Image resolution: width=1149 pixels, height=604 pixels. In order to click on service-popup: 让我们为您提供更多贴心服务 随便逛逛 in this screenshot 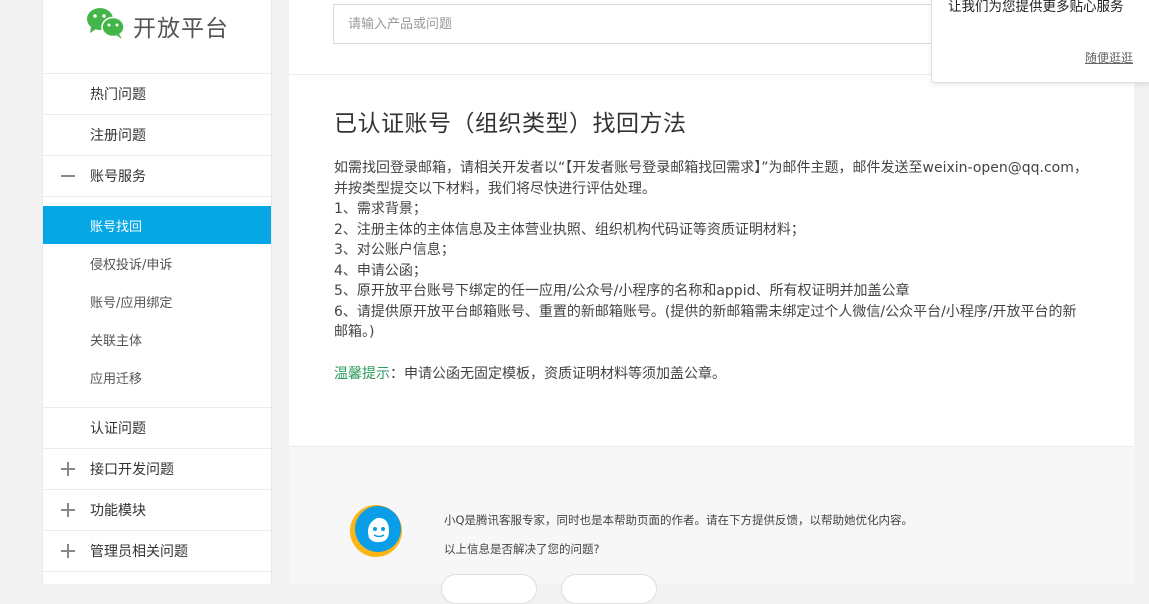, I will do `click(1040, 41)`.